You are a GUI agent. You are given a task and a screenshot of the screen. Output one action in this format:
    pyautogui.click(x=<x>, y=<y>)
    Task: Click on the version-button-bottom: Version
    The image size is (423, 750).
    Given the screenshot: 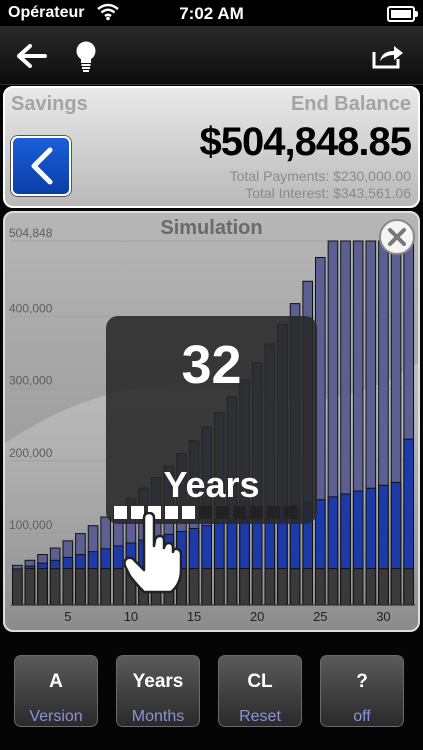 What is the action you would take?
    pyautogui.click(x=56, y=716)
    